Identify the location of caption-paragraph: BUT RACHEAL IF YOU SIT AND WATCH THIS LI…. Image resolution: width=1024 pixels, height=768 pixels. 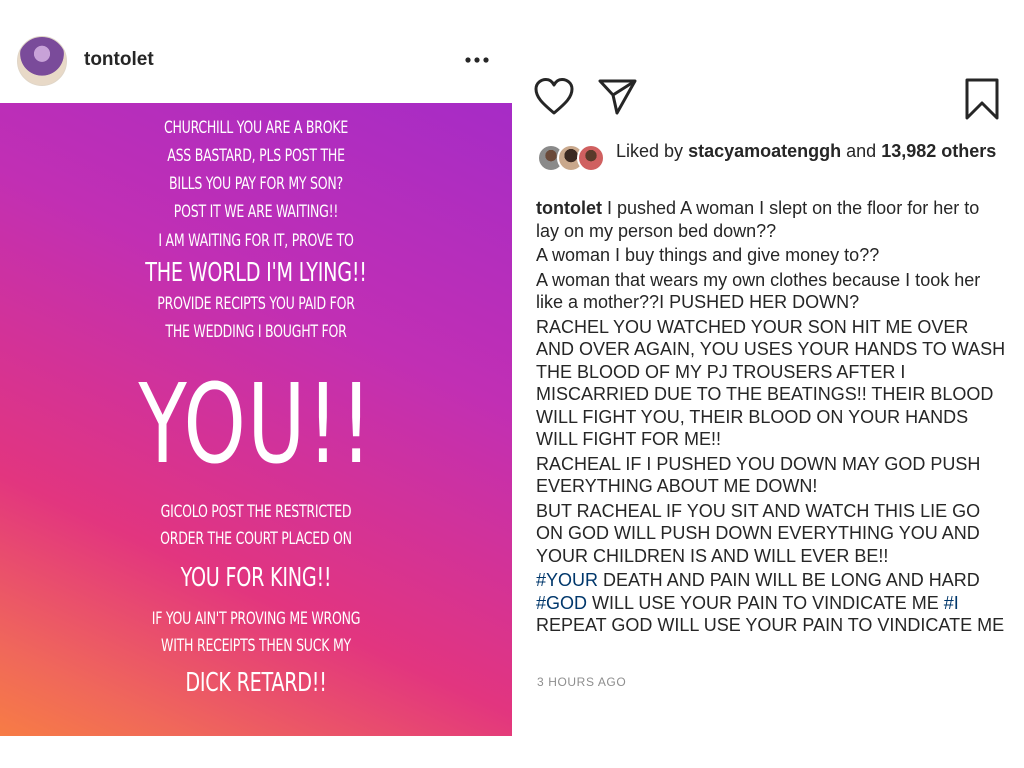
(771, 534).